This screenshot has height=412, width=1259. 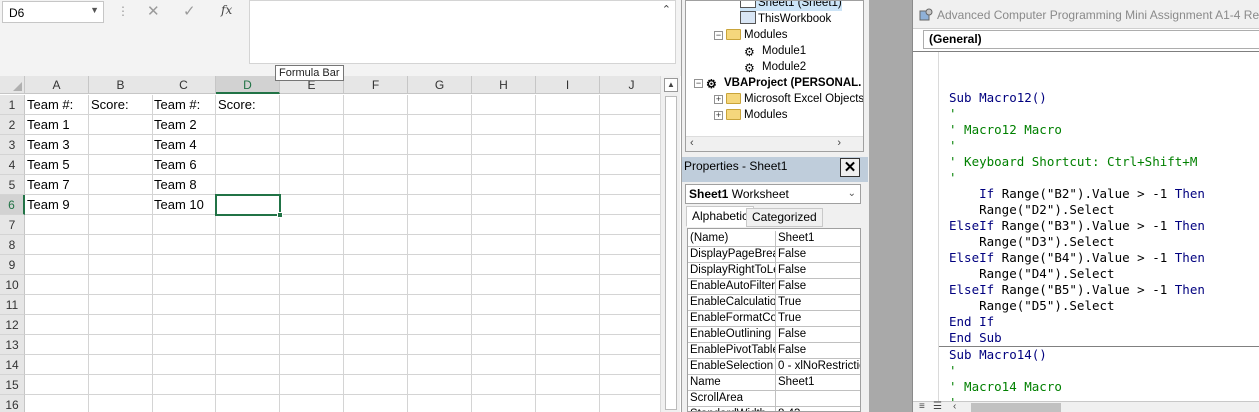 I want to click on row-header-7: 7, so click(x=12, y=225).